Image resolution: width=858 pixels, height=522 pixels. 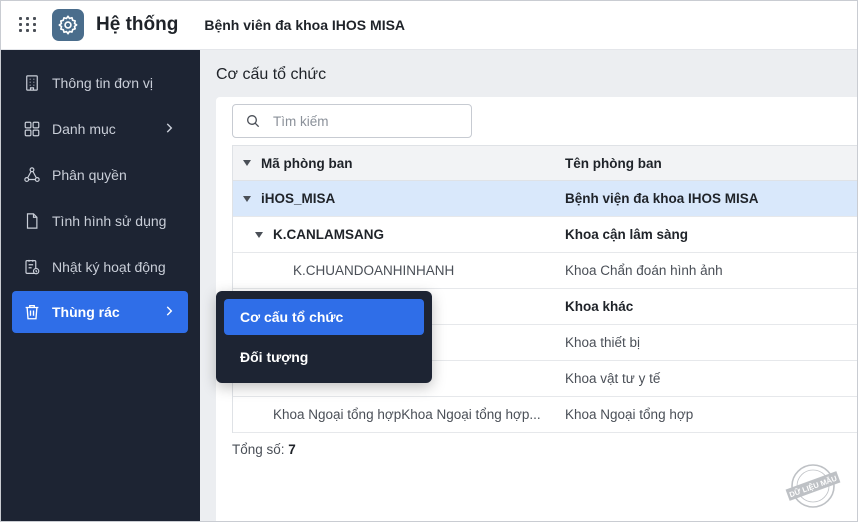 I want to click on sidebar-item-label: Thông tin đơn vị, so click(x=103, y=83).